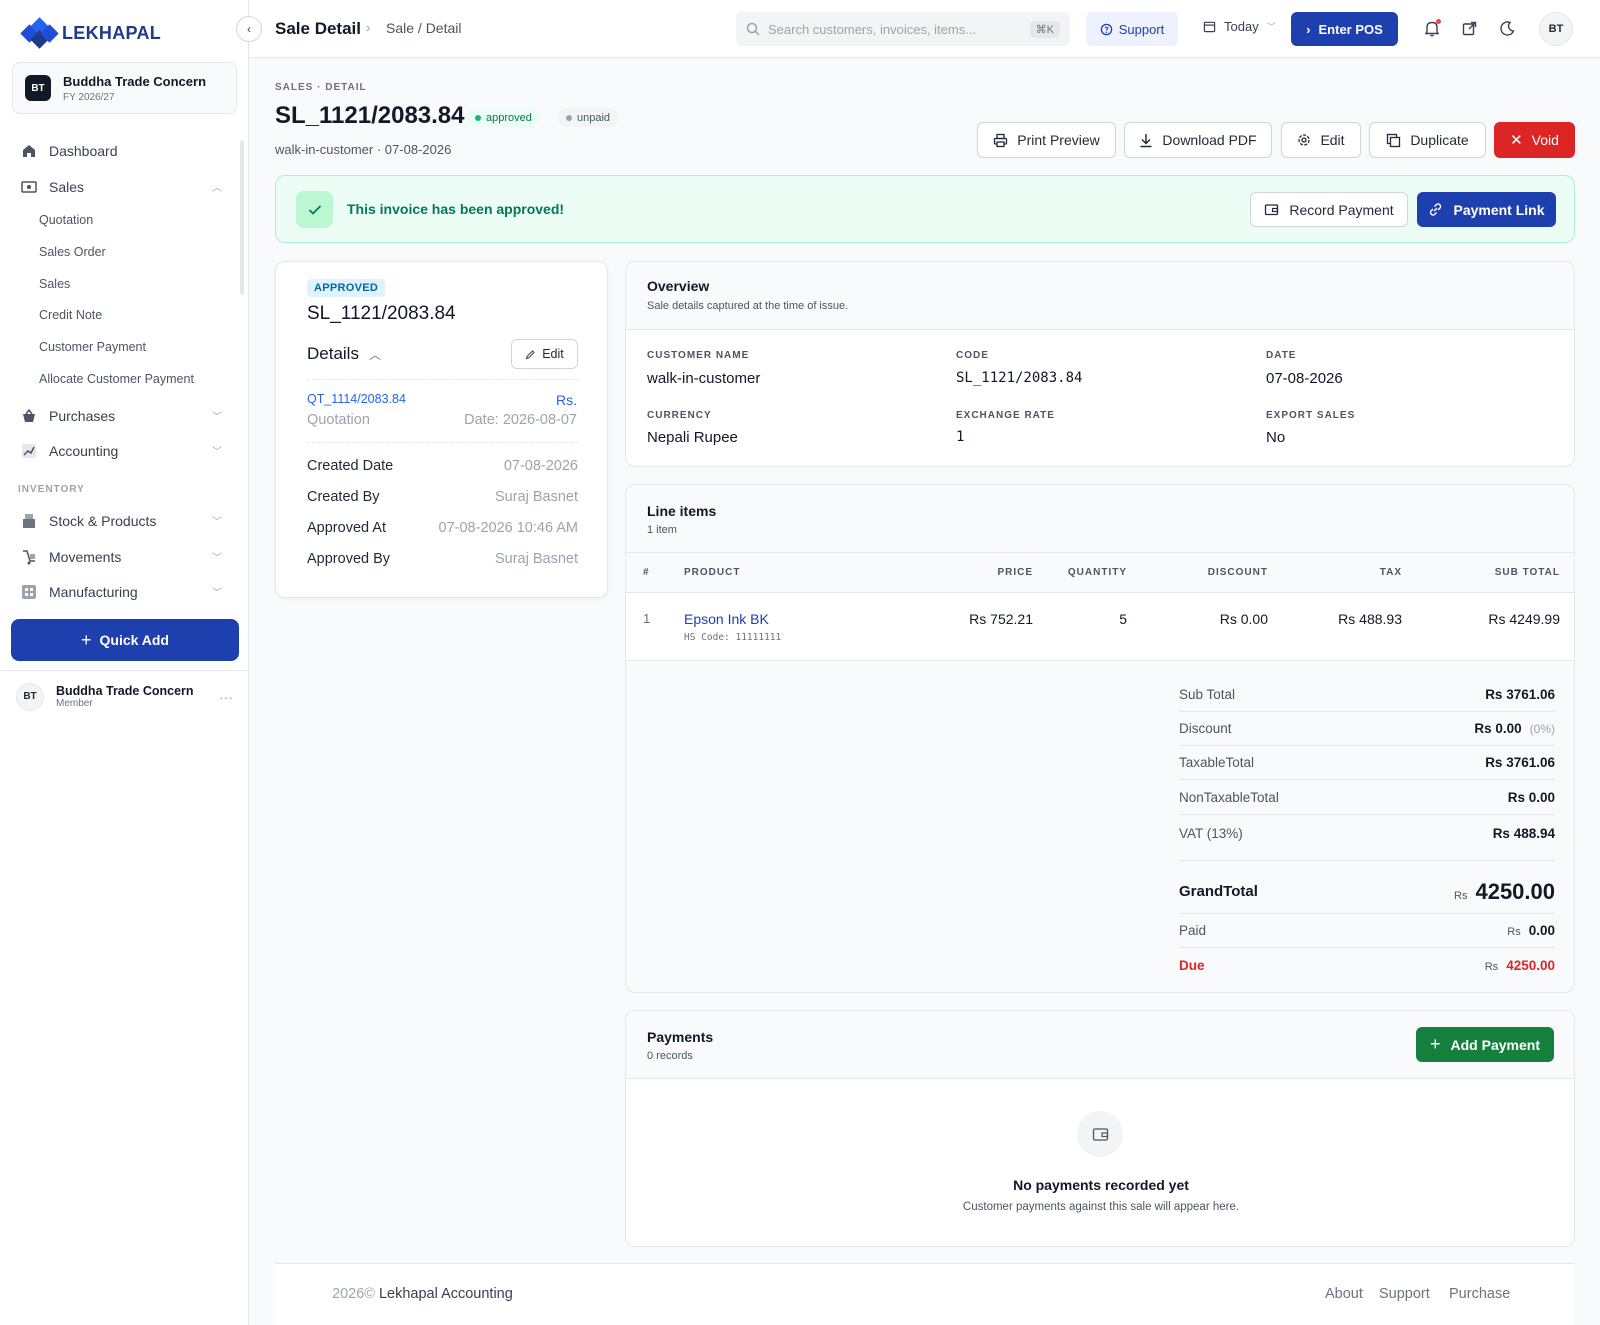 Image resolution: width=1600 pixels, height=1325 pixels. I want to click on enter-pos-button: › Enter POS, so click(1344, 29).